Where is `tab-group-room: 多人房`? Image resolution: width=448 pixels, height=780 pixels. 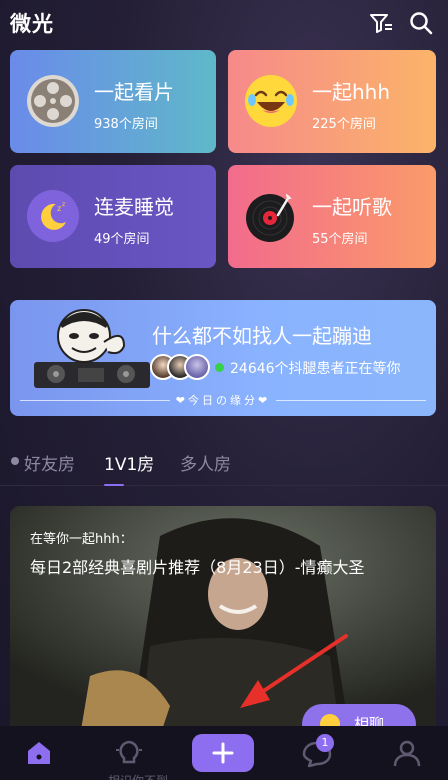 tab-group-room: 多人房 is located at coordinates (205, 462).